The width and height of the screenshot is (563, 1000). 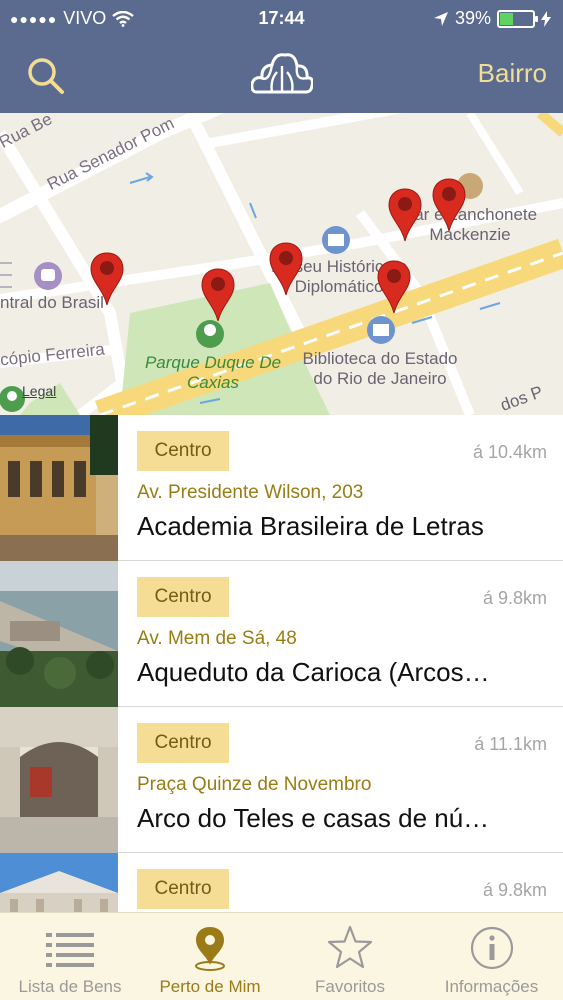 I want to click on tab-informacoes: Informações, so click(x=491, y=956).